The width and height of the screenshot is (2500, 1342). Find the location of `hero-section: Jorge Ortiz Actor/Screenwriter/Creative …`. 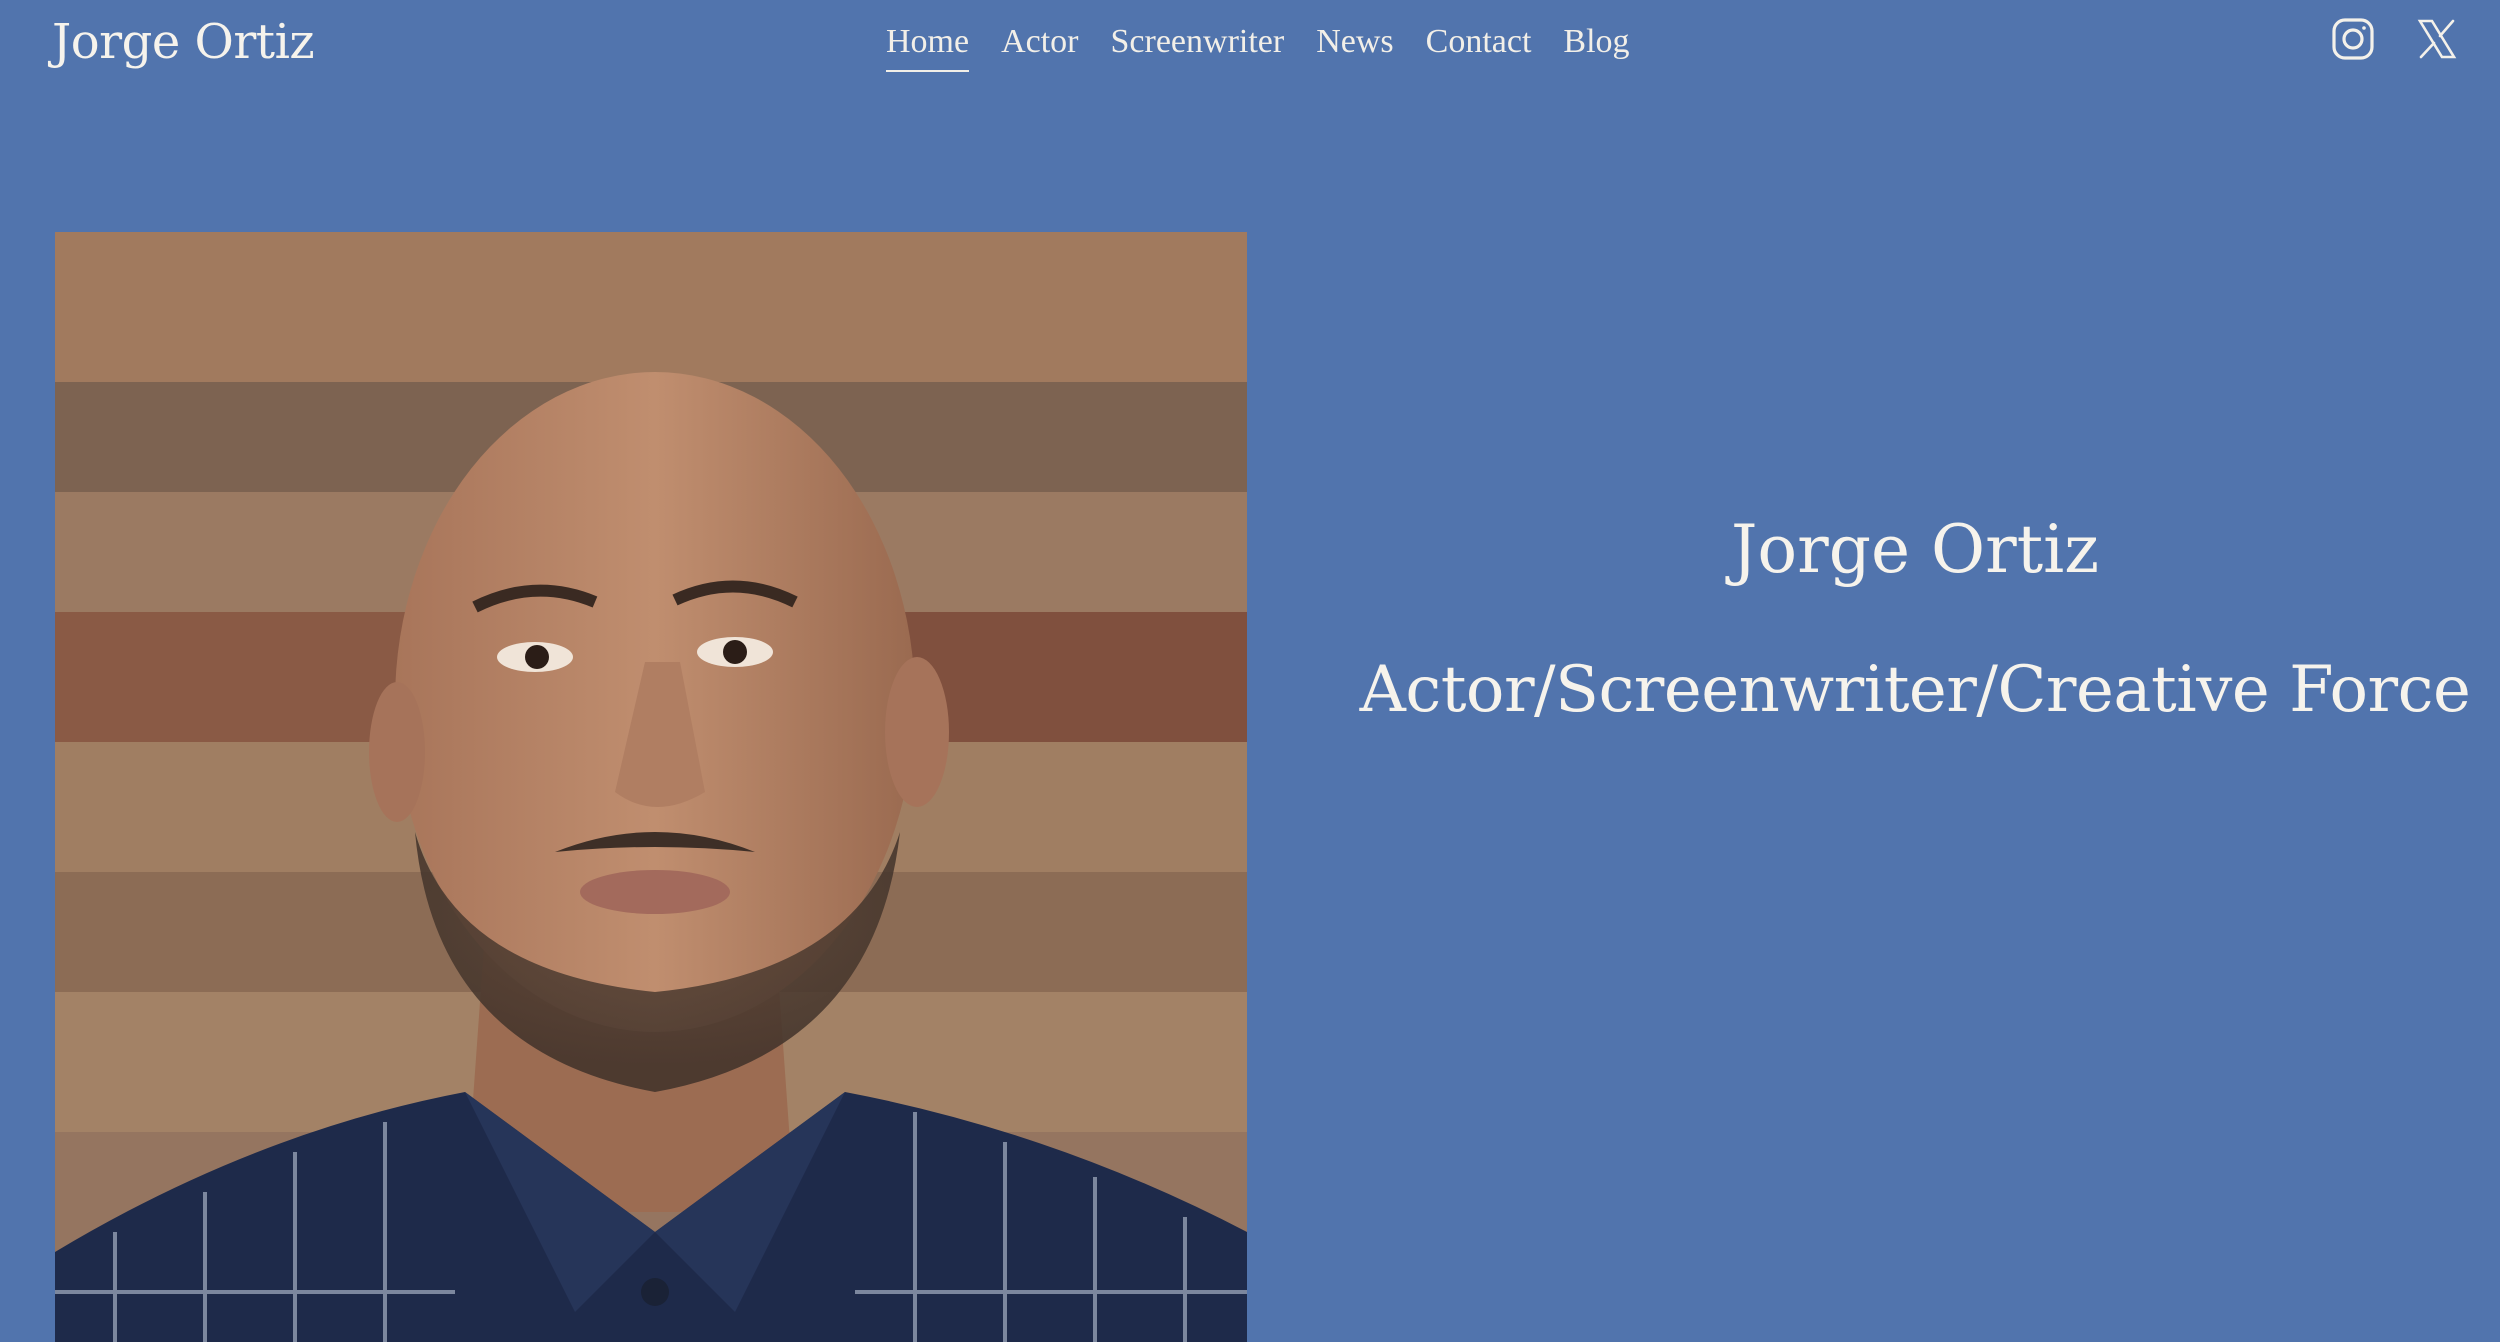

hero-section: Jorge Ortiz Actor/Screenwriter/Creative … is located at coordinates (1905, 620).